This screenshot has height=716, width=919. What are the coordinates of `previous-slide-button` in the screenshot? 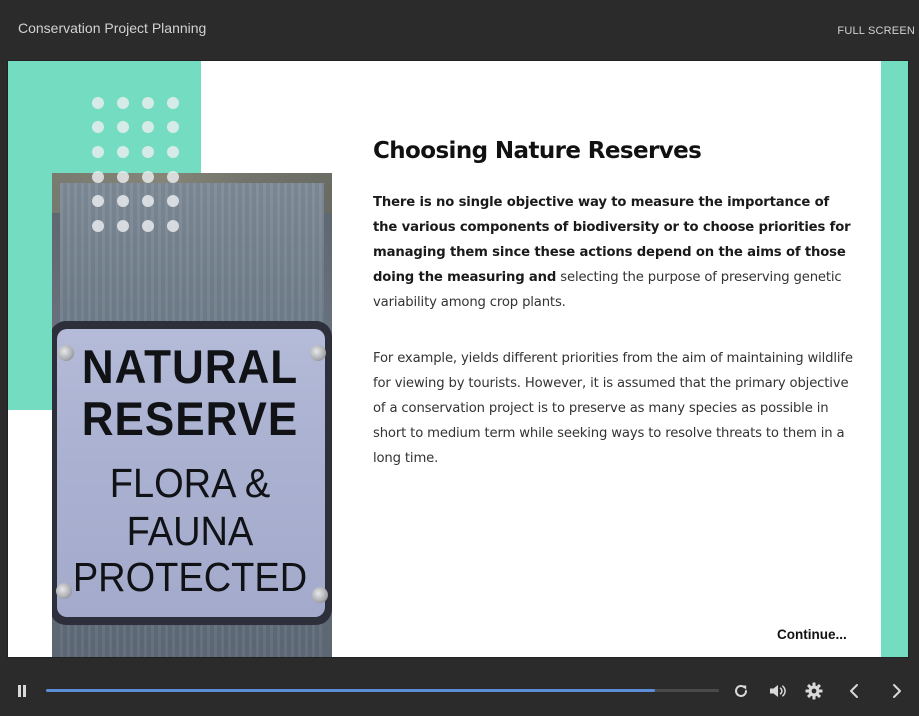 It's located at (854, 691).